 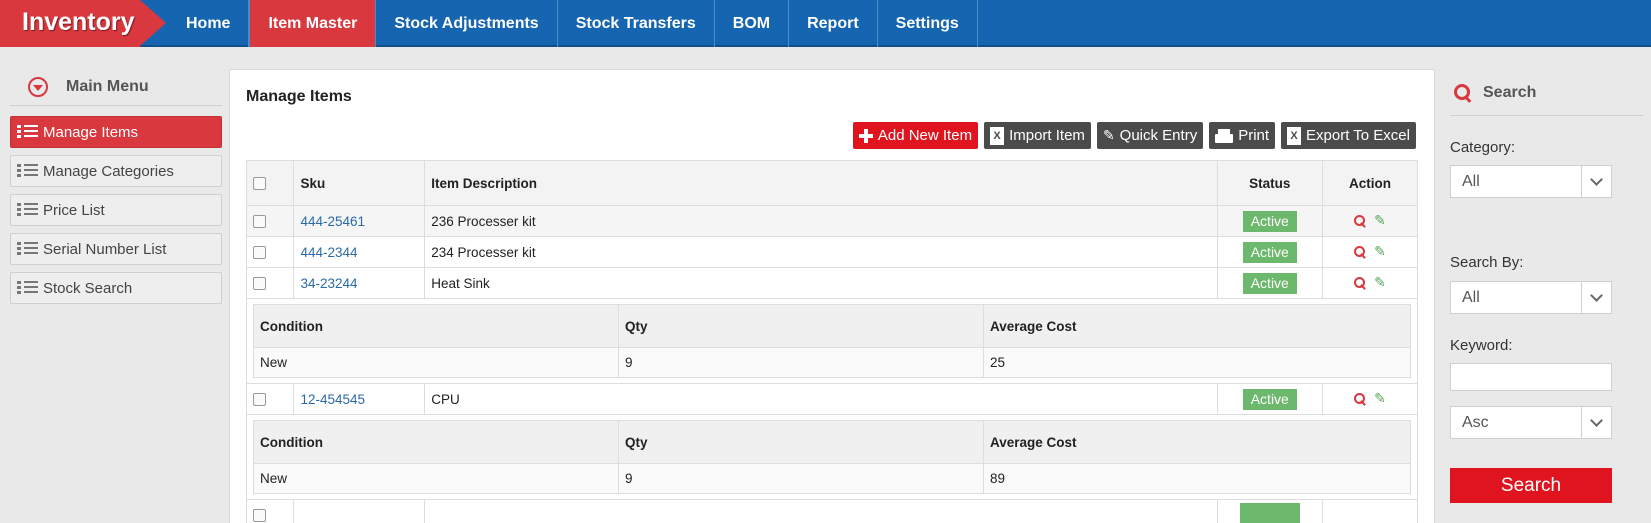 I want to click on select-all-checkbox, so click(x=259, y=184).